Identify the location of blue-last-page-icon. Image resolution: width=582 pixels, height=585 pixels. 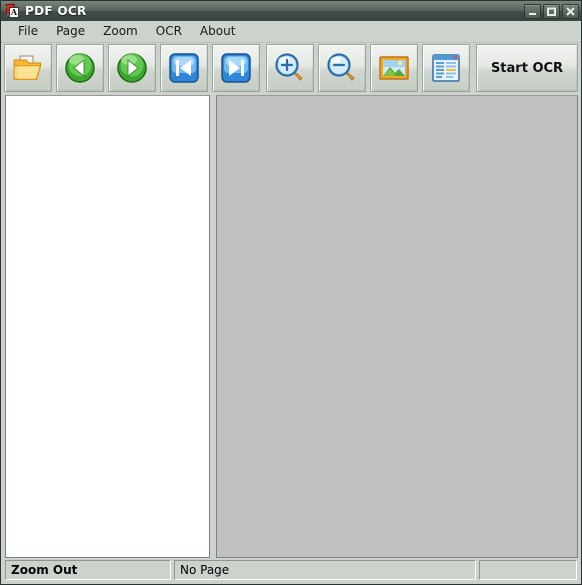
(236, 68).